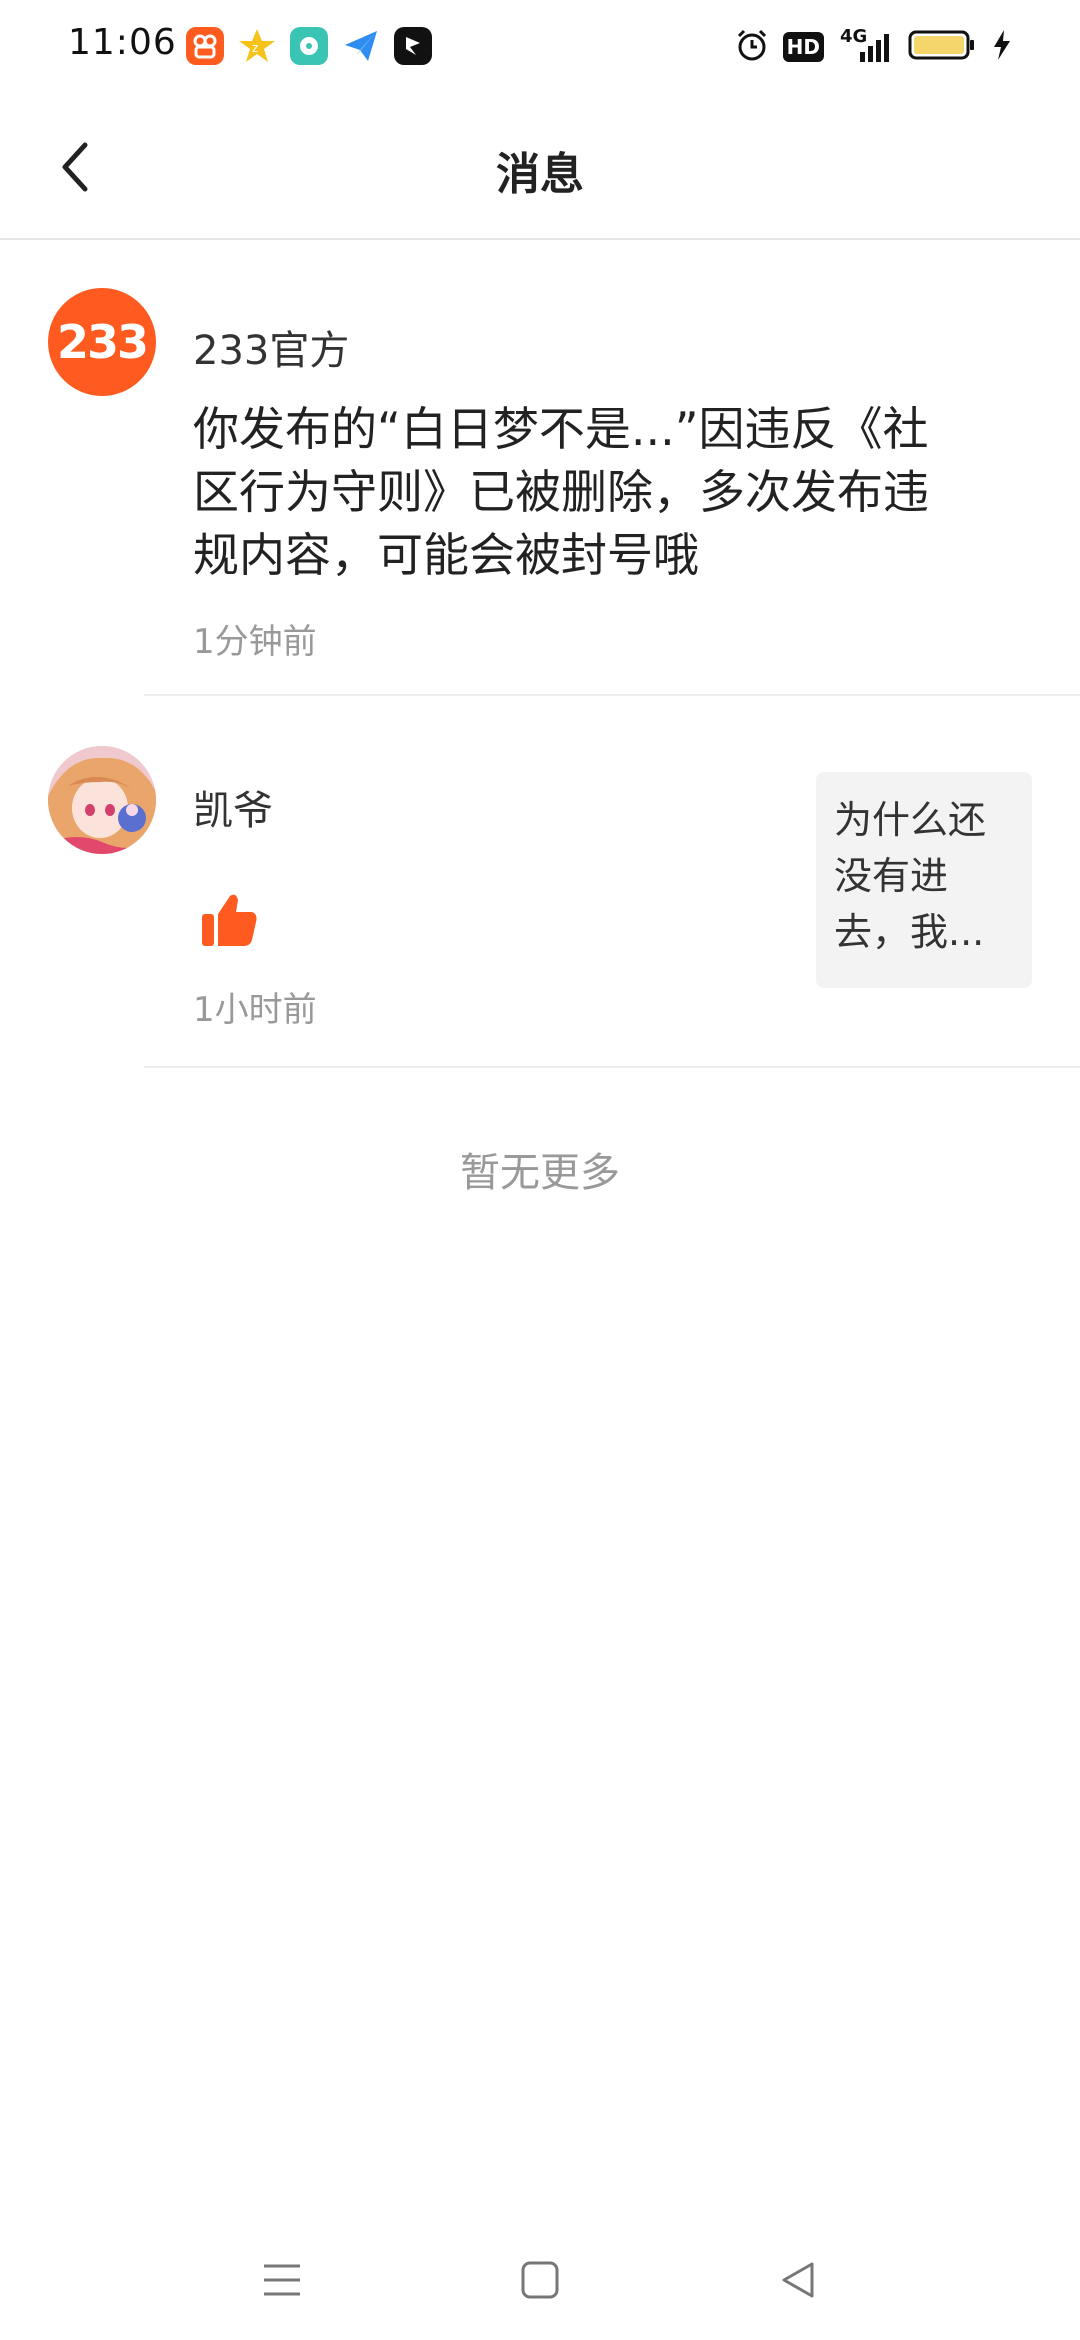  I want to click on message-content-line: 你发布的“白日梦不是...”因违反《社, so click(561, 429).